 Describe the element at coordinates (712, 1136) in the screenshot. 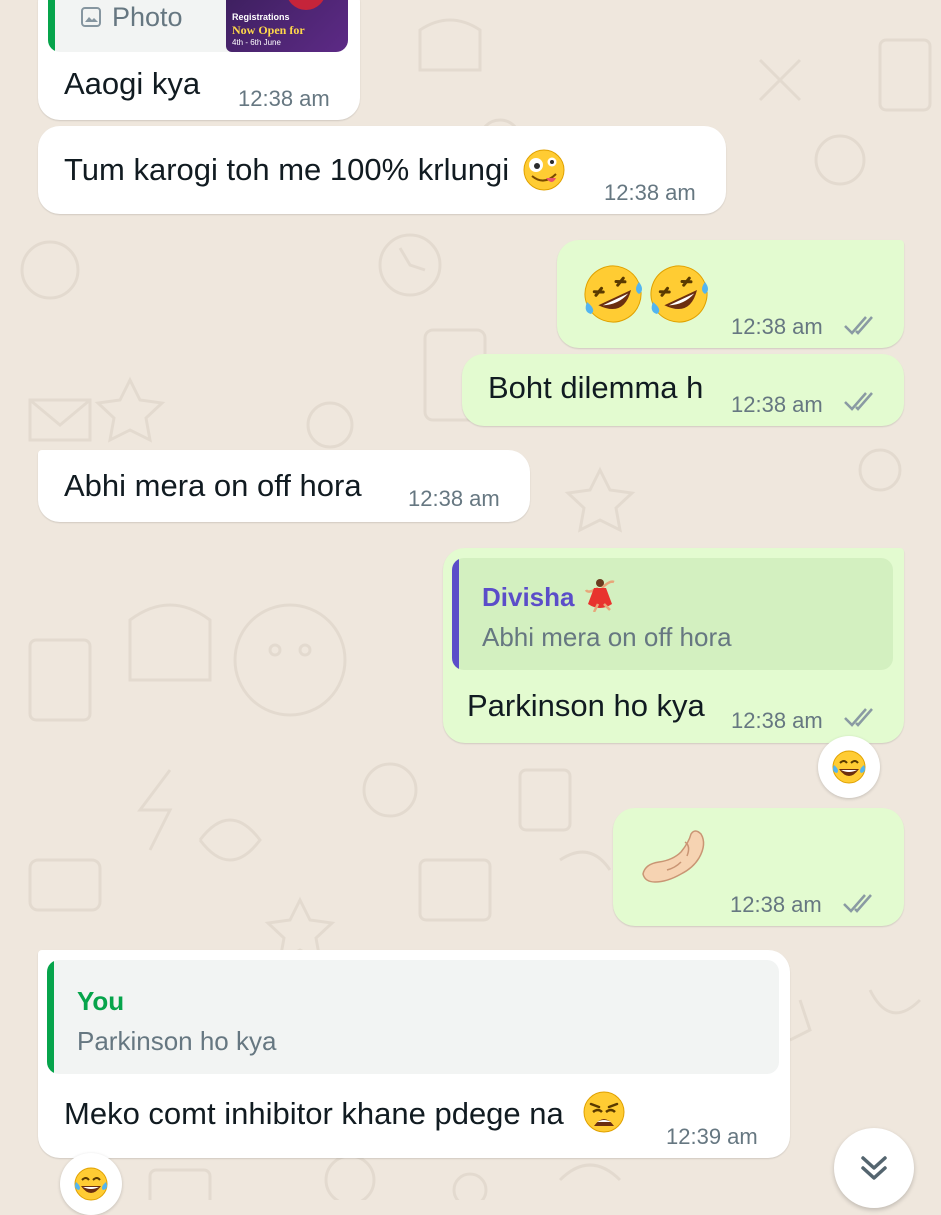

I see `message-time: 12:39 am` at that location.